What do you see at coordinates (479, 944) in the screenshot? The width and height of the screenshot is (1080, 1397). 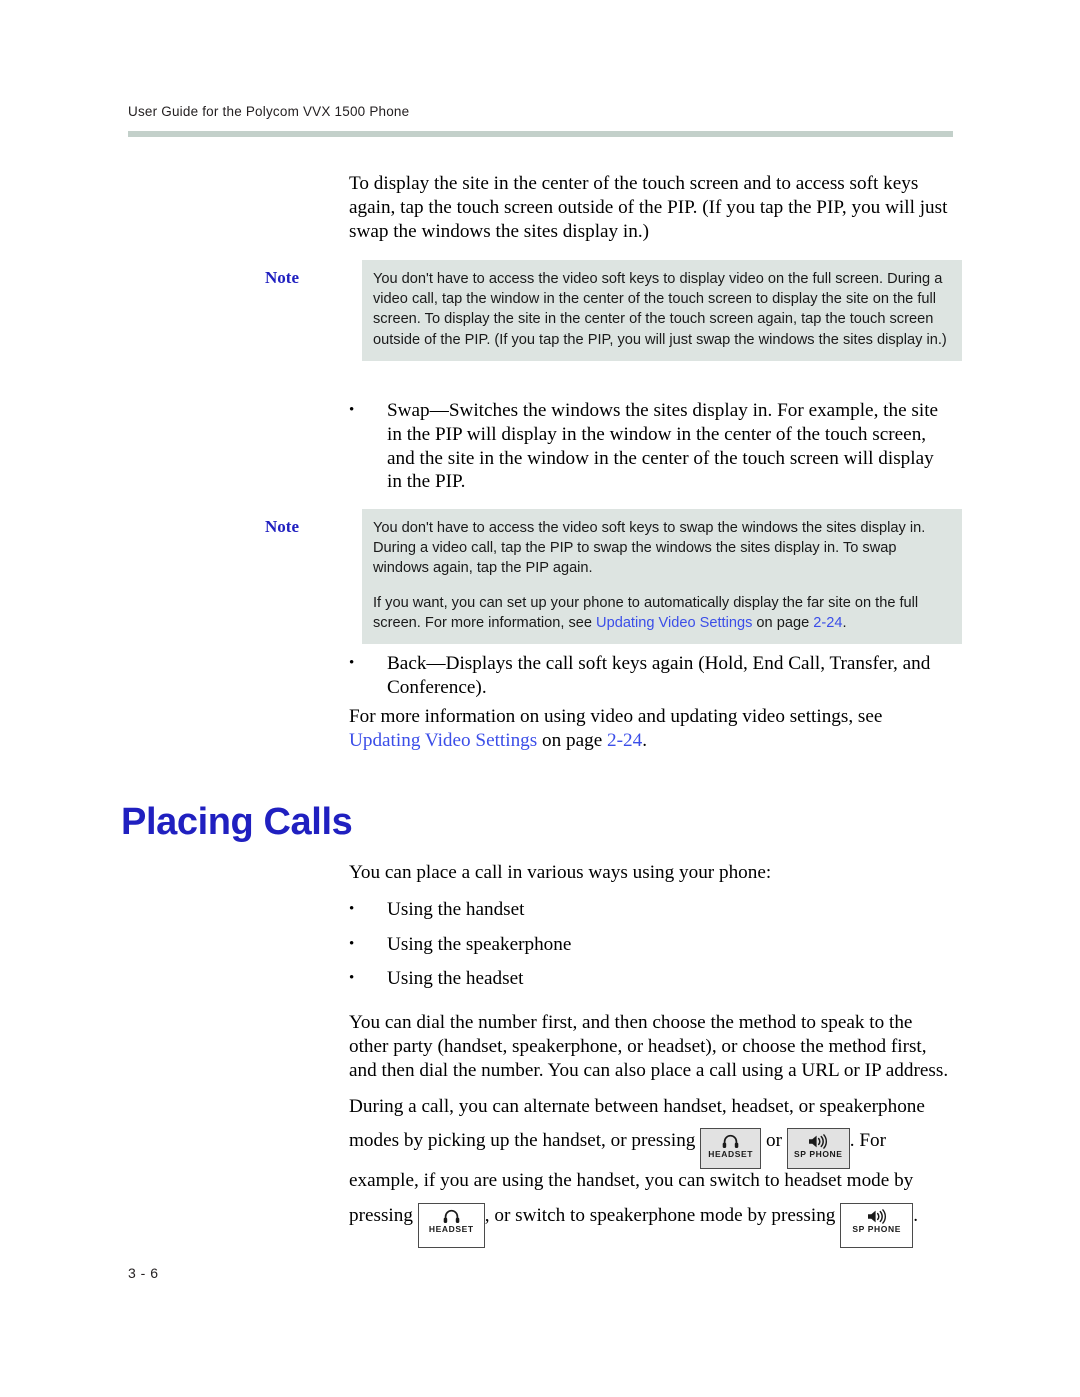 I see `list-item-text: Using the speakerphone` at bounding box center [479, 944].